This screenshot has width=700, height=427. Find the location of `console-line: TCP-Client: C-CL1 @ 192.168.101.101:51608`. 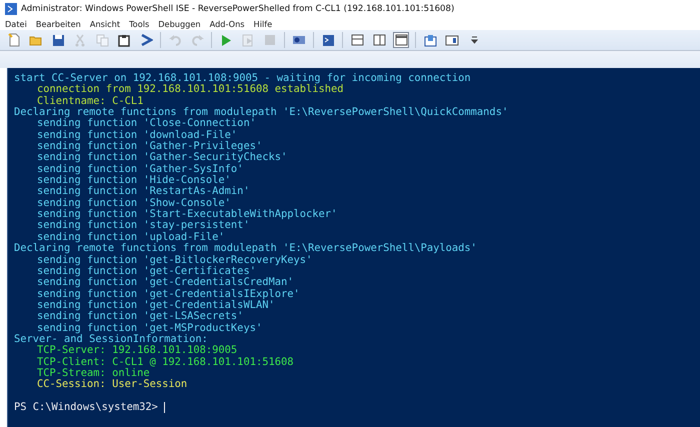

console-line: TCP-Client: C-CL1 @ 192.168.101.101:51608 is located at coordinates (165, 362).